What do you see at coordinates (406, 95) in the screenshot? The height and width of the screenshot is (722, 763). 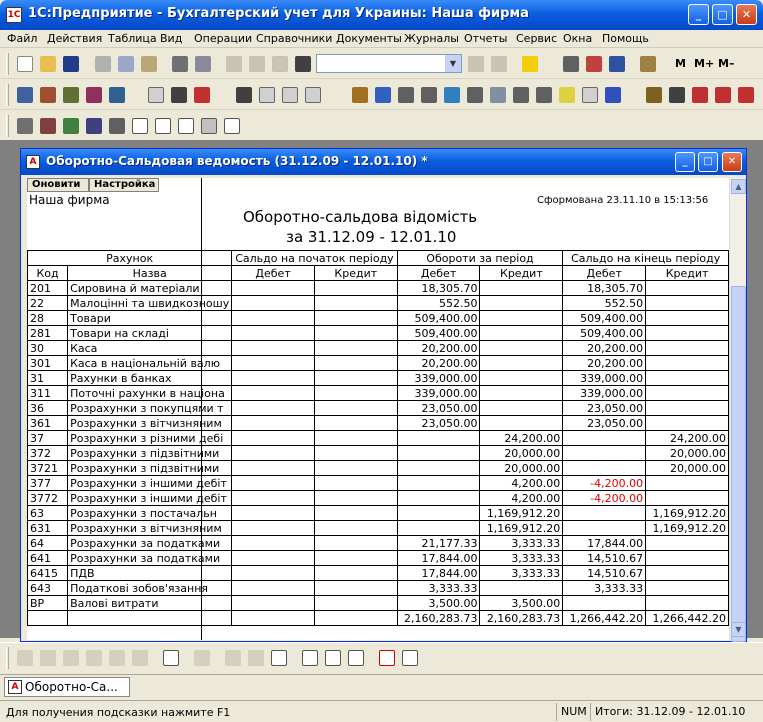 I see `plus-icon` at bounding box center [406, 95].